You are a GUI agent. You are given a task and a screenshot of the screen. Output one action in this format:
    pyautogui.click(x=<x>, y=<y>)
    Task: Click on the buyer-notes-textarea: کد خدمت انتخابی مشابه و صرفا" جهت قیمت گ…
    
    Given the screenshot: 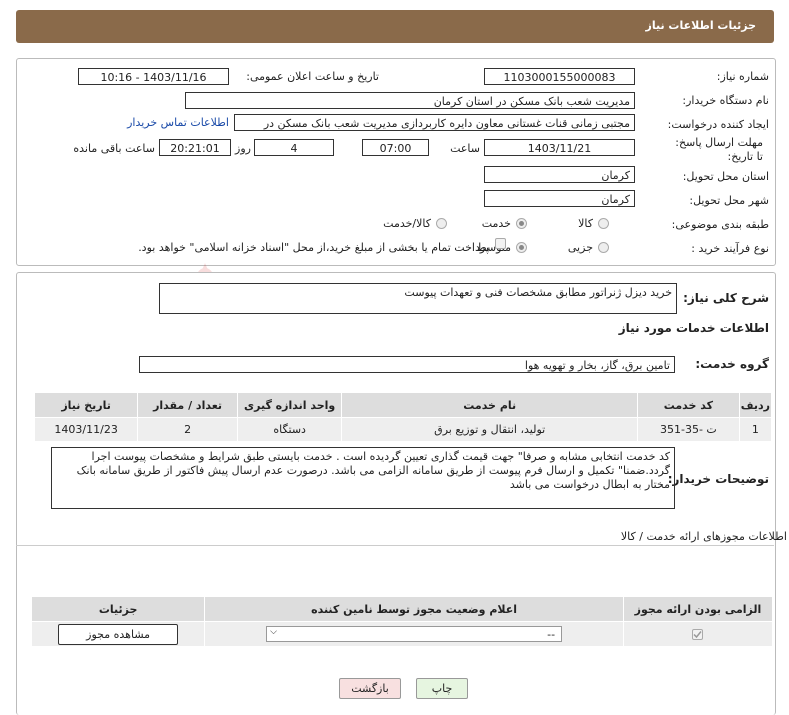 What is the action you would take?
    pyautogui.click(x=363, y=478)
    